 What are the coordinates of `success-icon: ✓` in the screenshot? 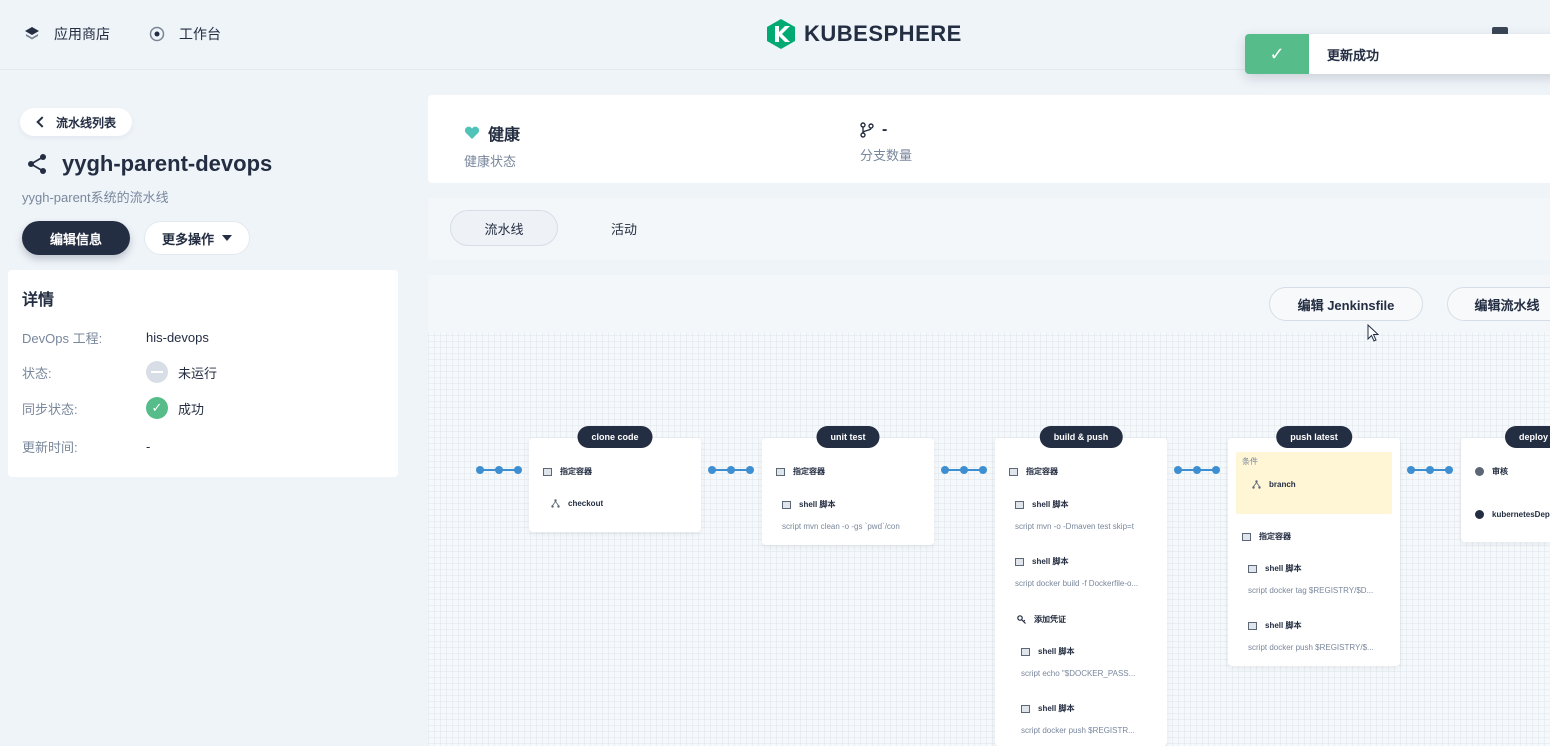 It's located at (157, 408).